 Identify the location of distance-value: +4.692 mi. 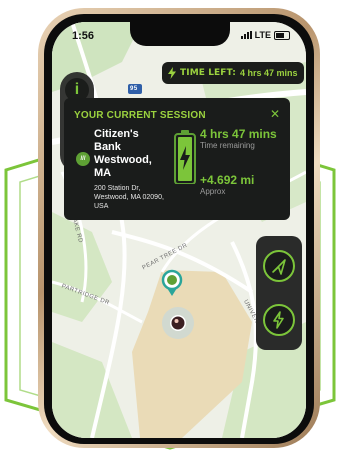
(227, 180).